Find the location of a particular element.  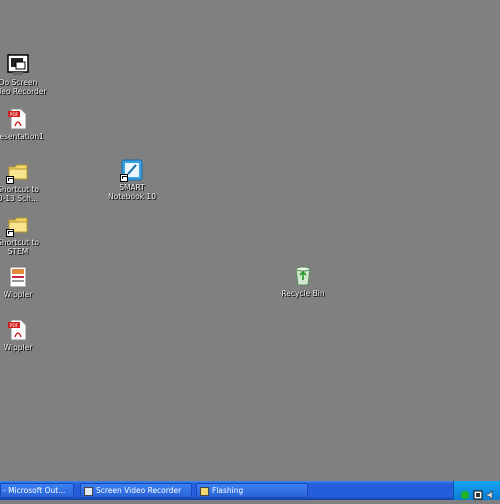

desktop-icon-label: Do Screen Video Recorder is located at coordinates (23, 87).